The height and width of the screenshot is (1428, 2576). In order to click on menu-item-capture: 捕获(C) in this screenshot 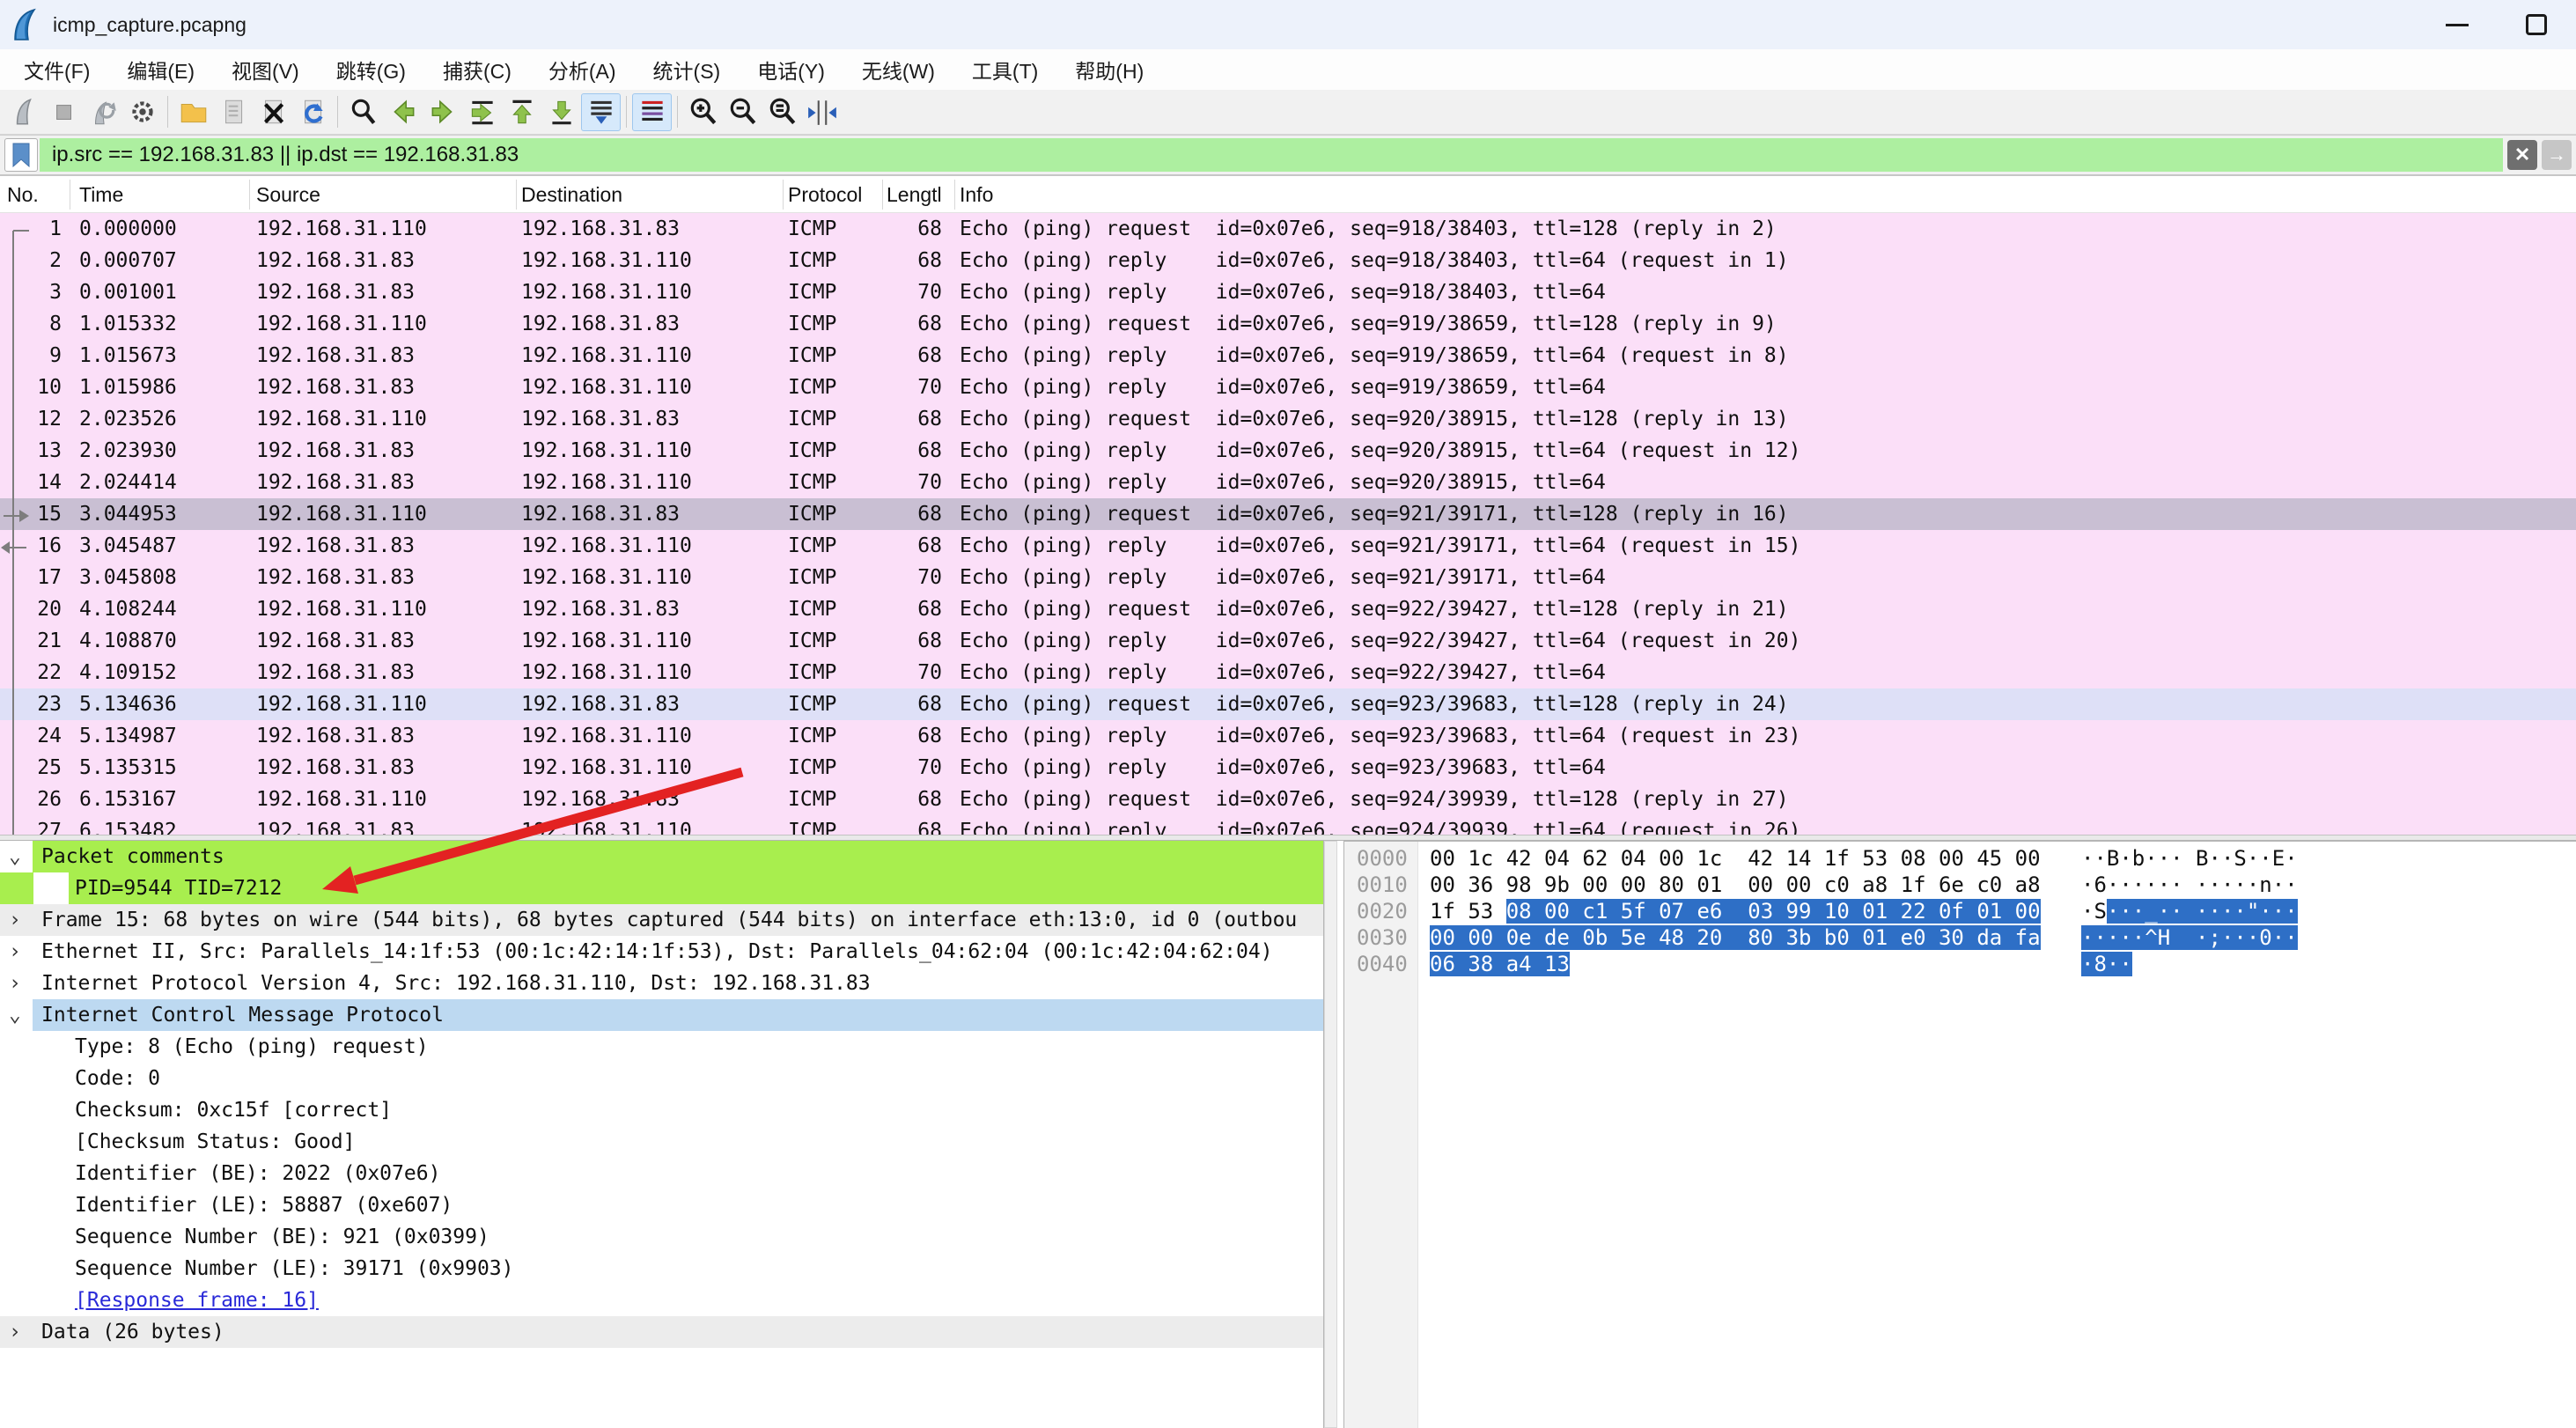, I will do `click(477, 69)`.